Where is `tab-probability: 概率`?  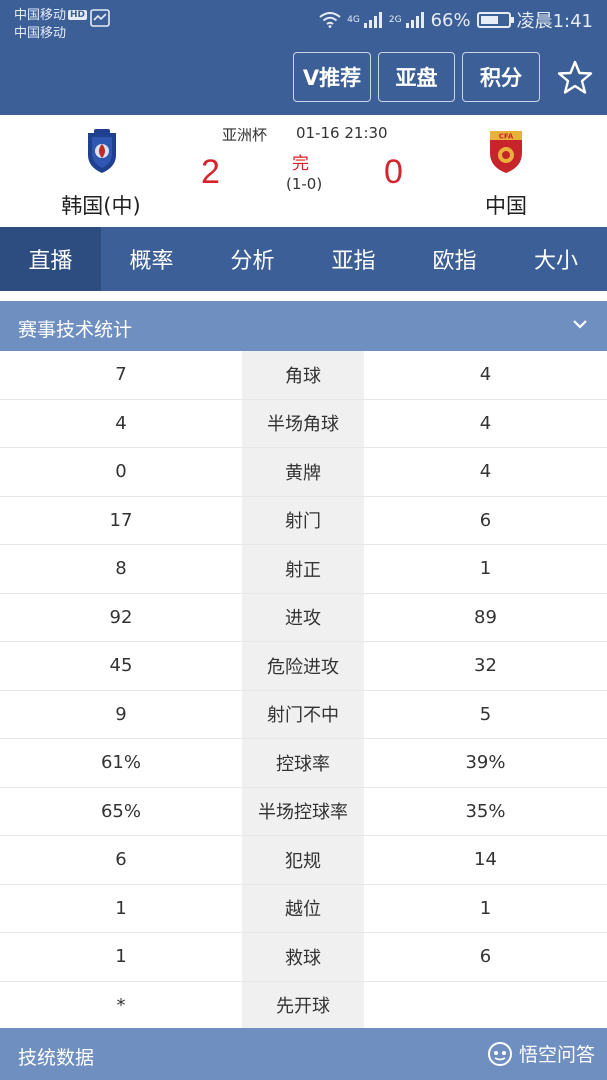
tab-probability: 概率 is located at coordinates (151, 259).